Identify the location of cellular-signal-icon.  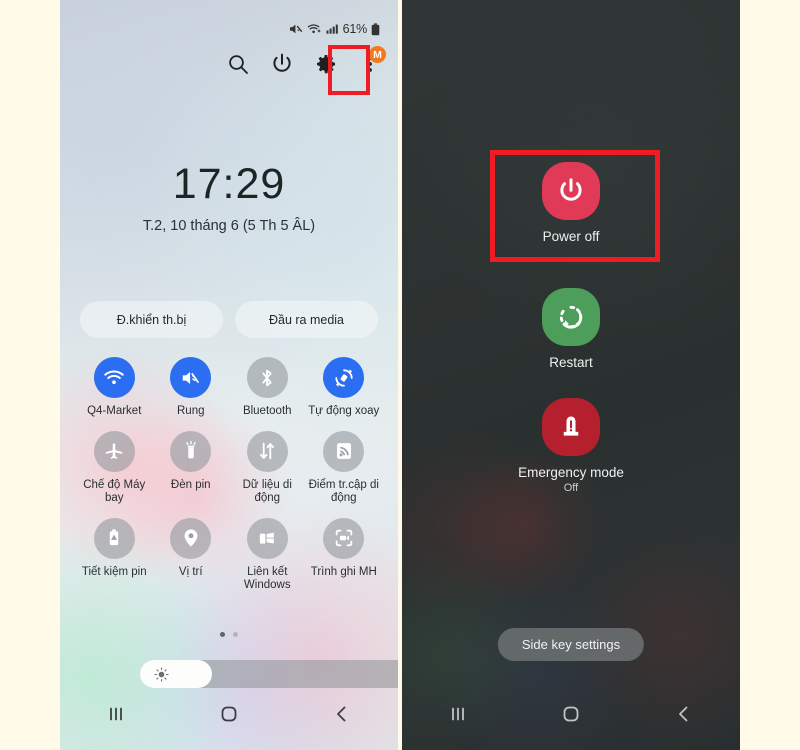
(332, 29).